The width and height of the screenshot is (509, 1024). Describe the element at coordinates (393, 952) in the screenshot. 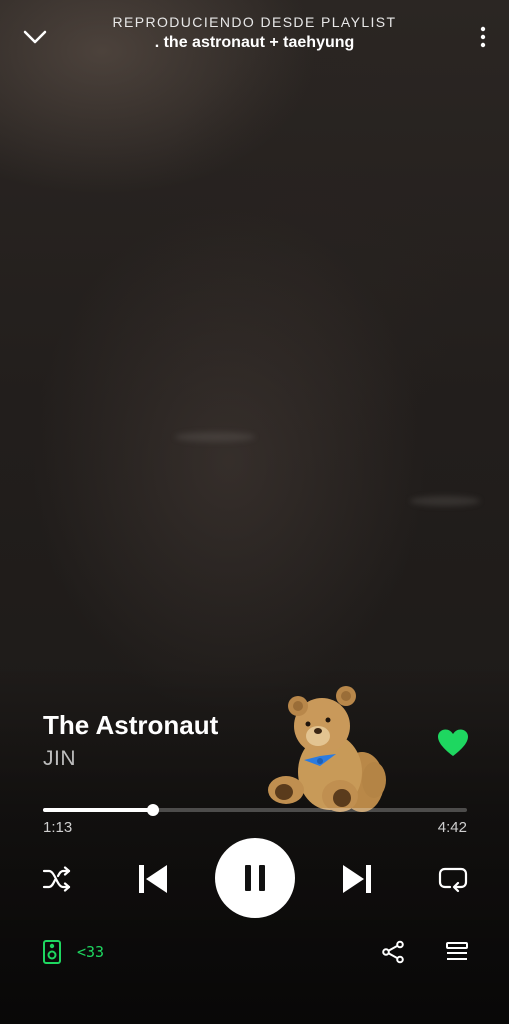

I see `share-icon` at that location.